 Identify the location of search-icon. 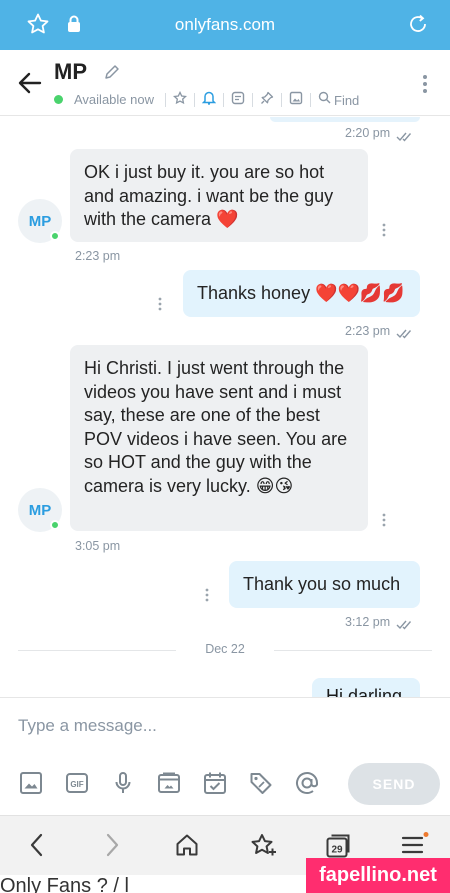
(324, 100).